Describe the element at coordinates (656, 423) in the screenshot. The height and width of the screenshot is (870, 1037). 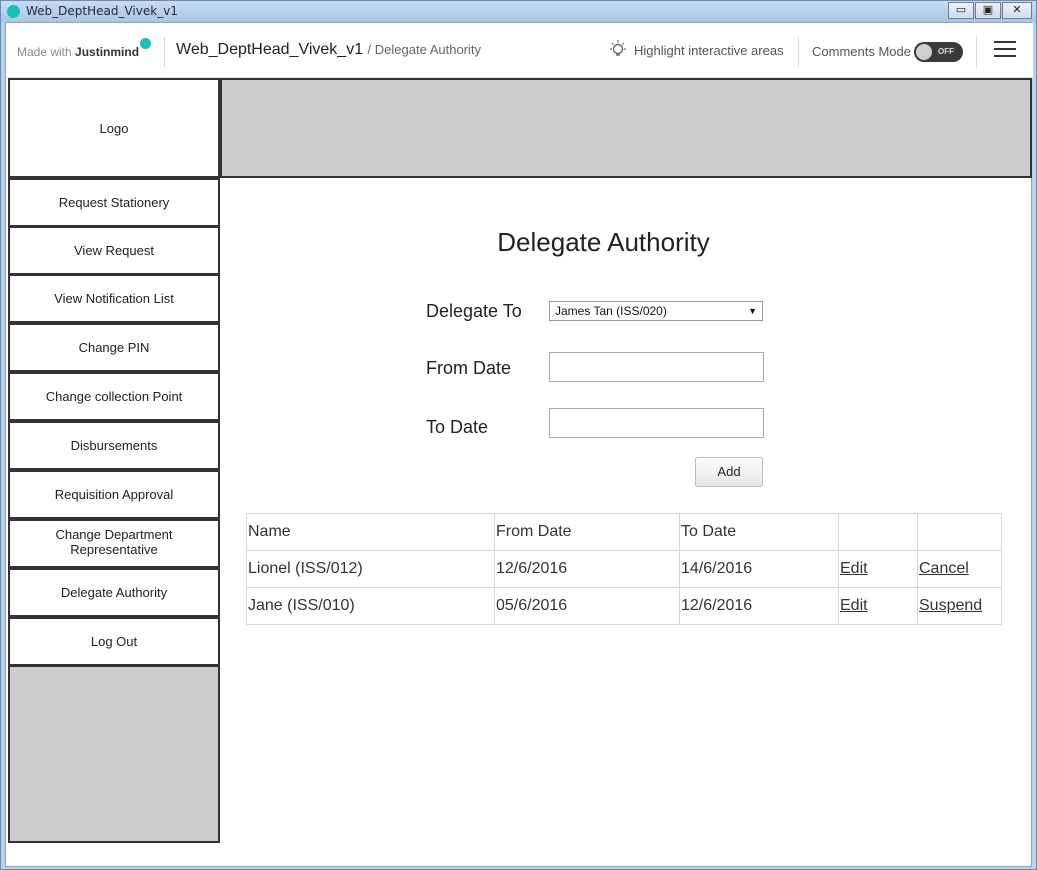
I see `to-date-input` at that location.